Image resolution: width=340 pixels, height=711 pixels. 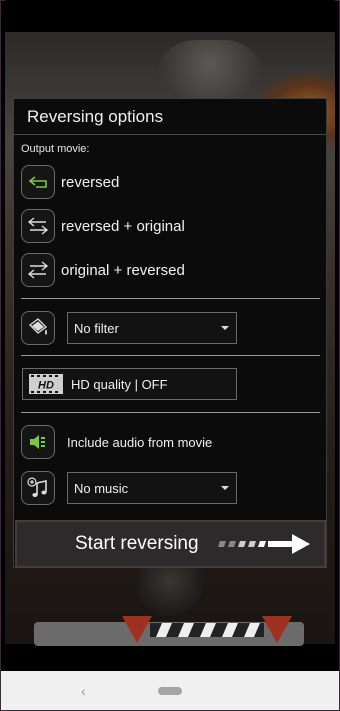 I want to click on hd-film-icon: HD, so click(x=46, y=384).